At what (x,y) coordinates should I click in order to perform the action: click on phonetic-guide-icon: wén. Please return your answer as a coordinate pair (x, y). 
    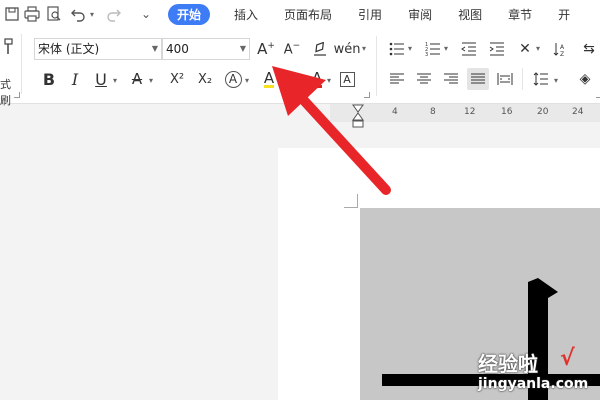
    Looking at the image, I should click on (347, 49).